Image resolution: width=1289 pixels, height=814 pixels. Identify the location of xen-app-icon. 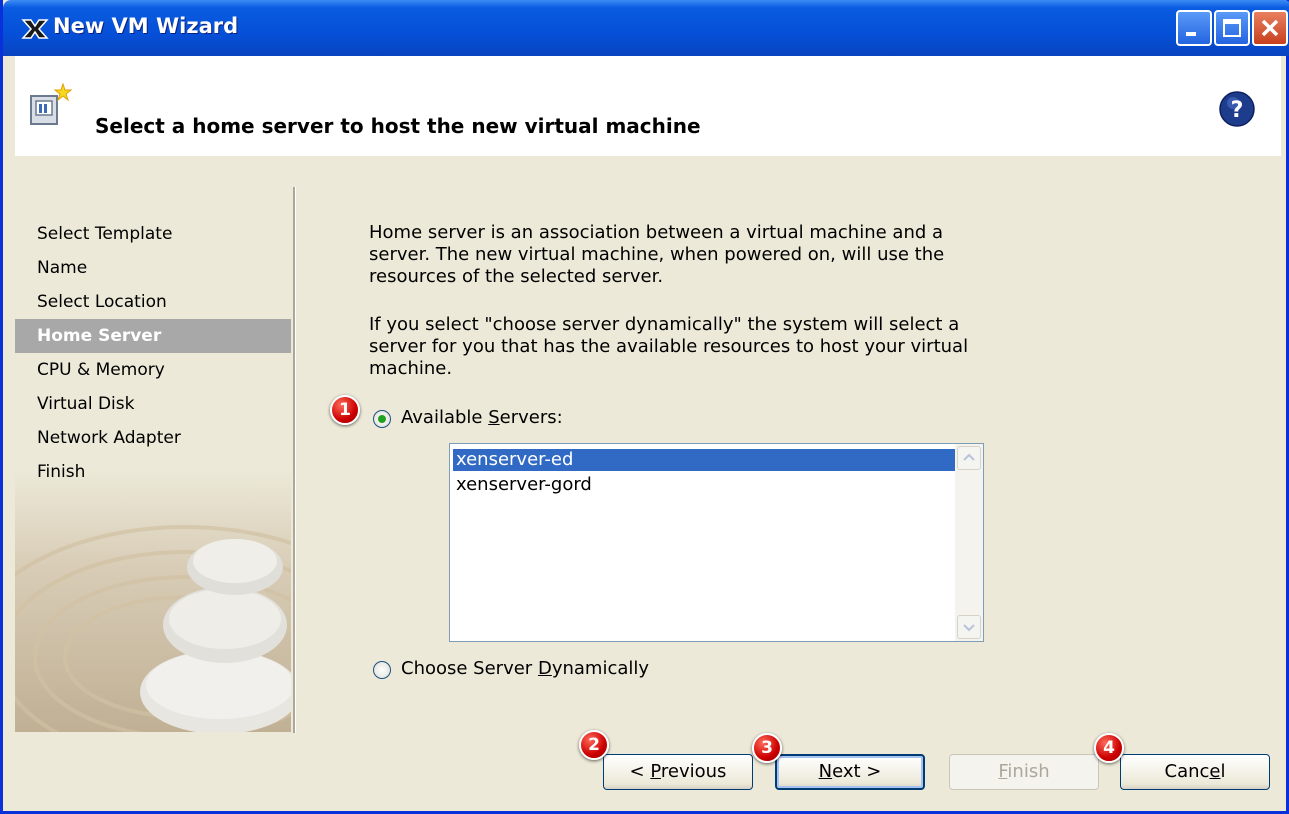
(35, 29).